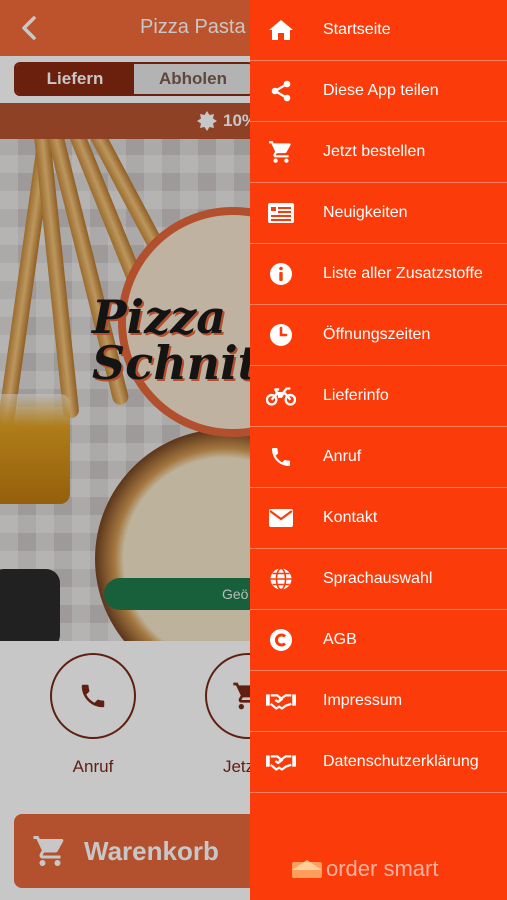  Describe the element at coordinates (281, 152) in the screenshot. I see `cart-icon` at that location.